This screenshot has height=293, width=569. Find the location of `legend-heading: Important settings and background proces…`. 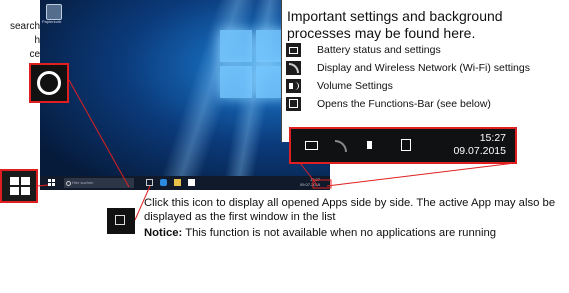

legend-heading: Important settings and background proces… is located at coordinates (395, 24).